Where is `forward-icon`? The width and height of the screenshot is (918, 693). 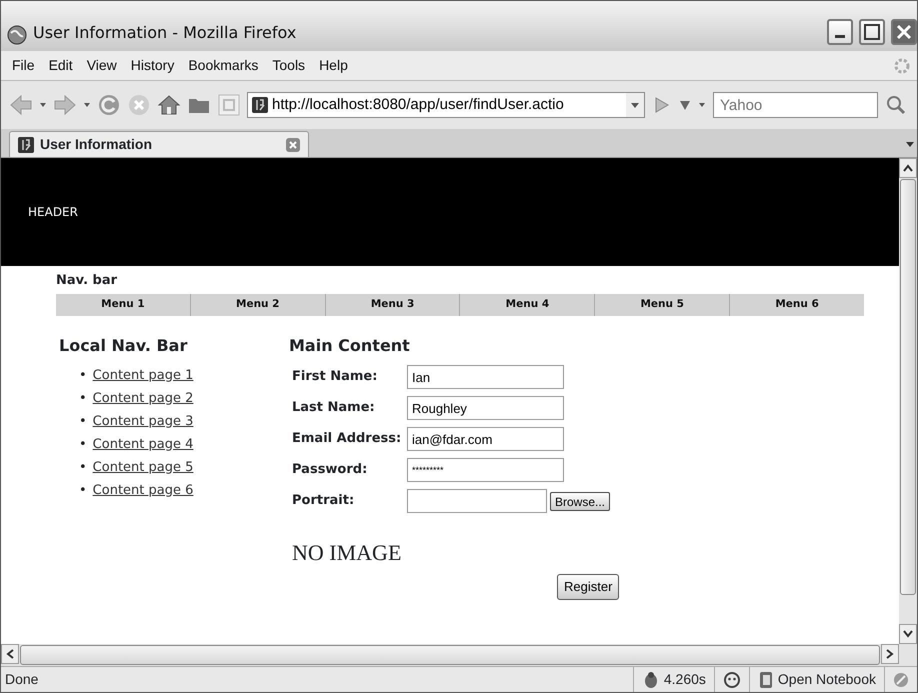 forward-icon is located at coordinates (65, 105).